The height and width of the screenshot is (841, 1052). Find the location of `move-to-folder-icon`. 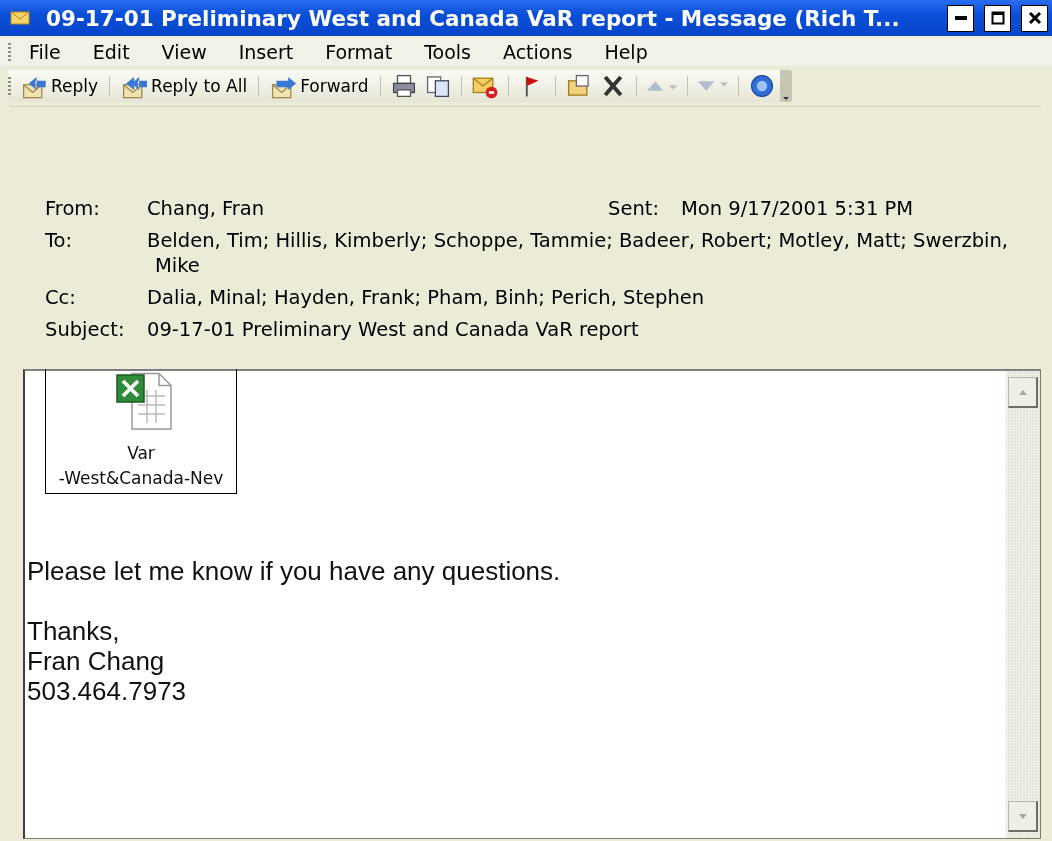

move-to-folder-icon is located at coordinates (578, 86).